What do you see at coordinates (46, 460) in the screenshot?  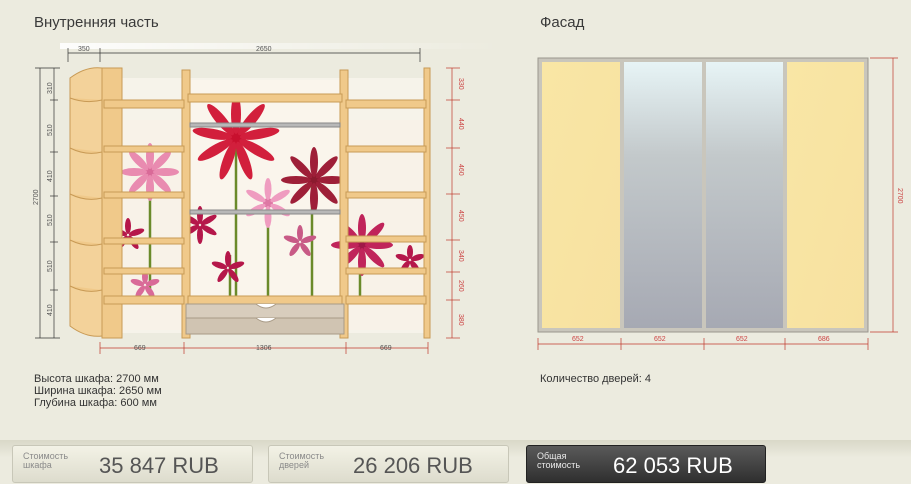 I see `cabinet-cost-label: Стоимость шкафа` at bounding box center [46, 460].